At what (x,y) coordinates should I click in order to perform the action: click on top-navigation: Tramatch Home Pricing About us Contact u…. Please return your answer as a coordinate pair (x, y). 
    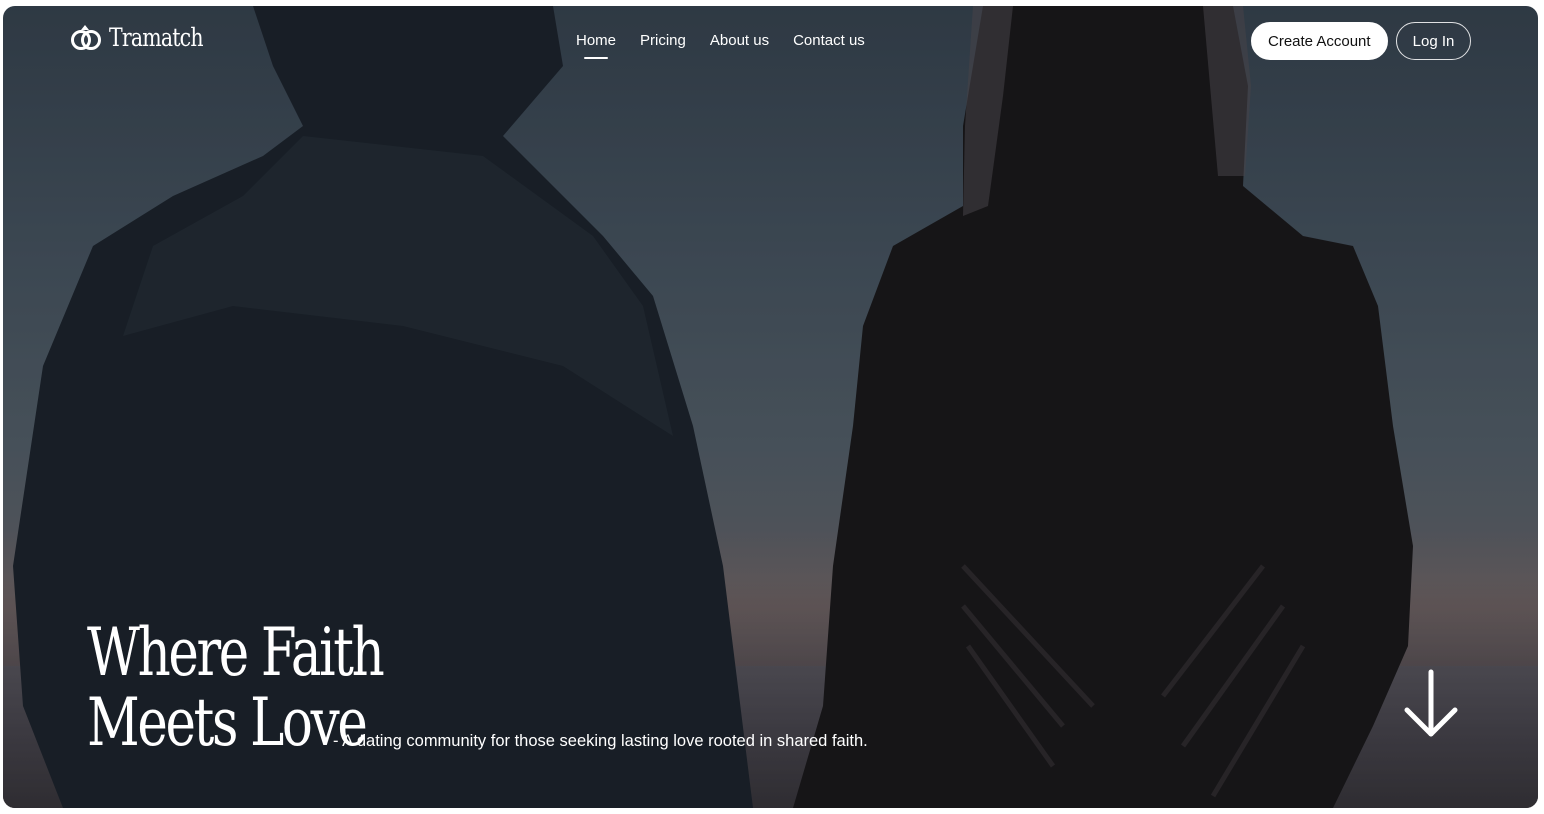
    Looking at the image, I should click on (770, 42).